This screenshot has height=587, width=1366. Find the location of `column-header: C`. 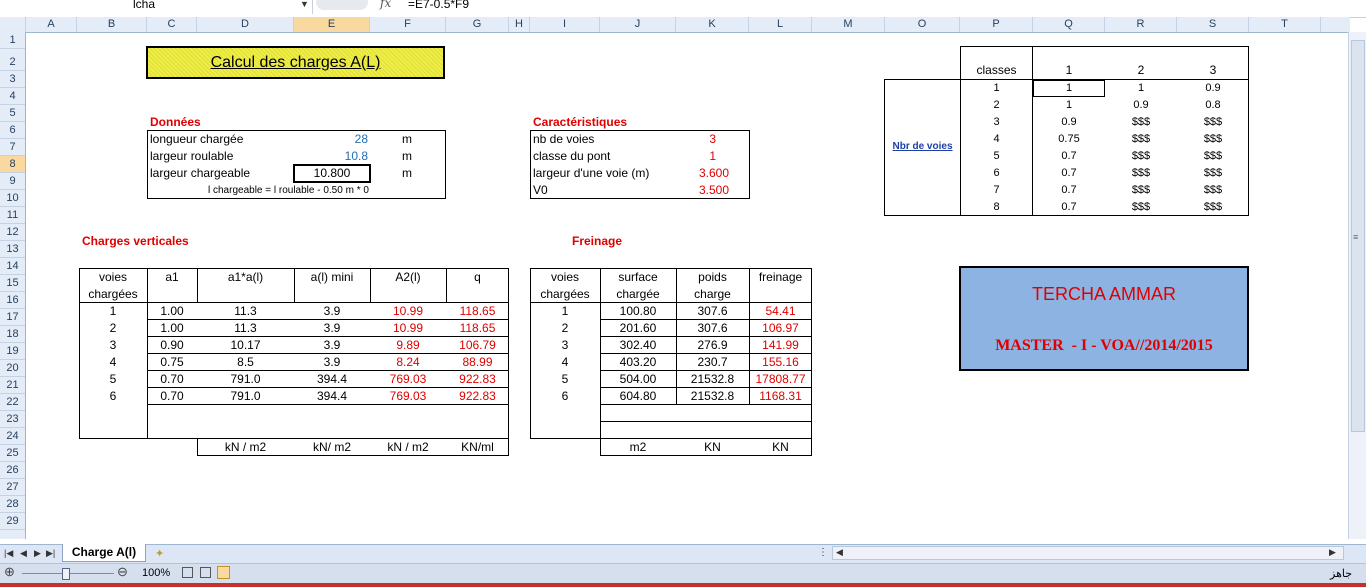

column-header: C is located at coordinates (172, 24).